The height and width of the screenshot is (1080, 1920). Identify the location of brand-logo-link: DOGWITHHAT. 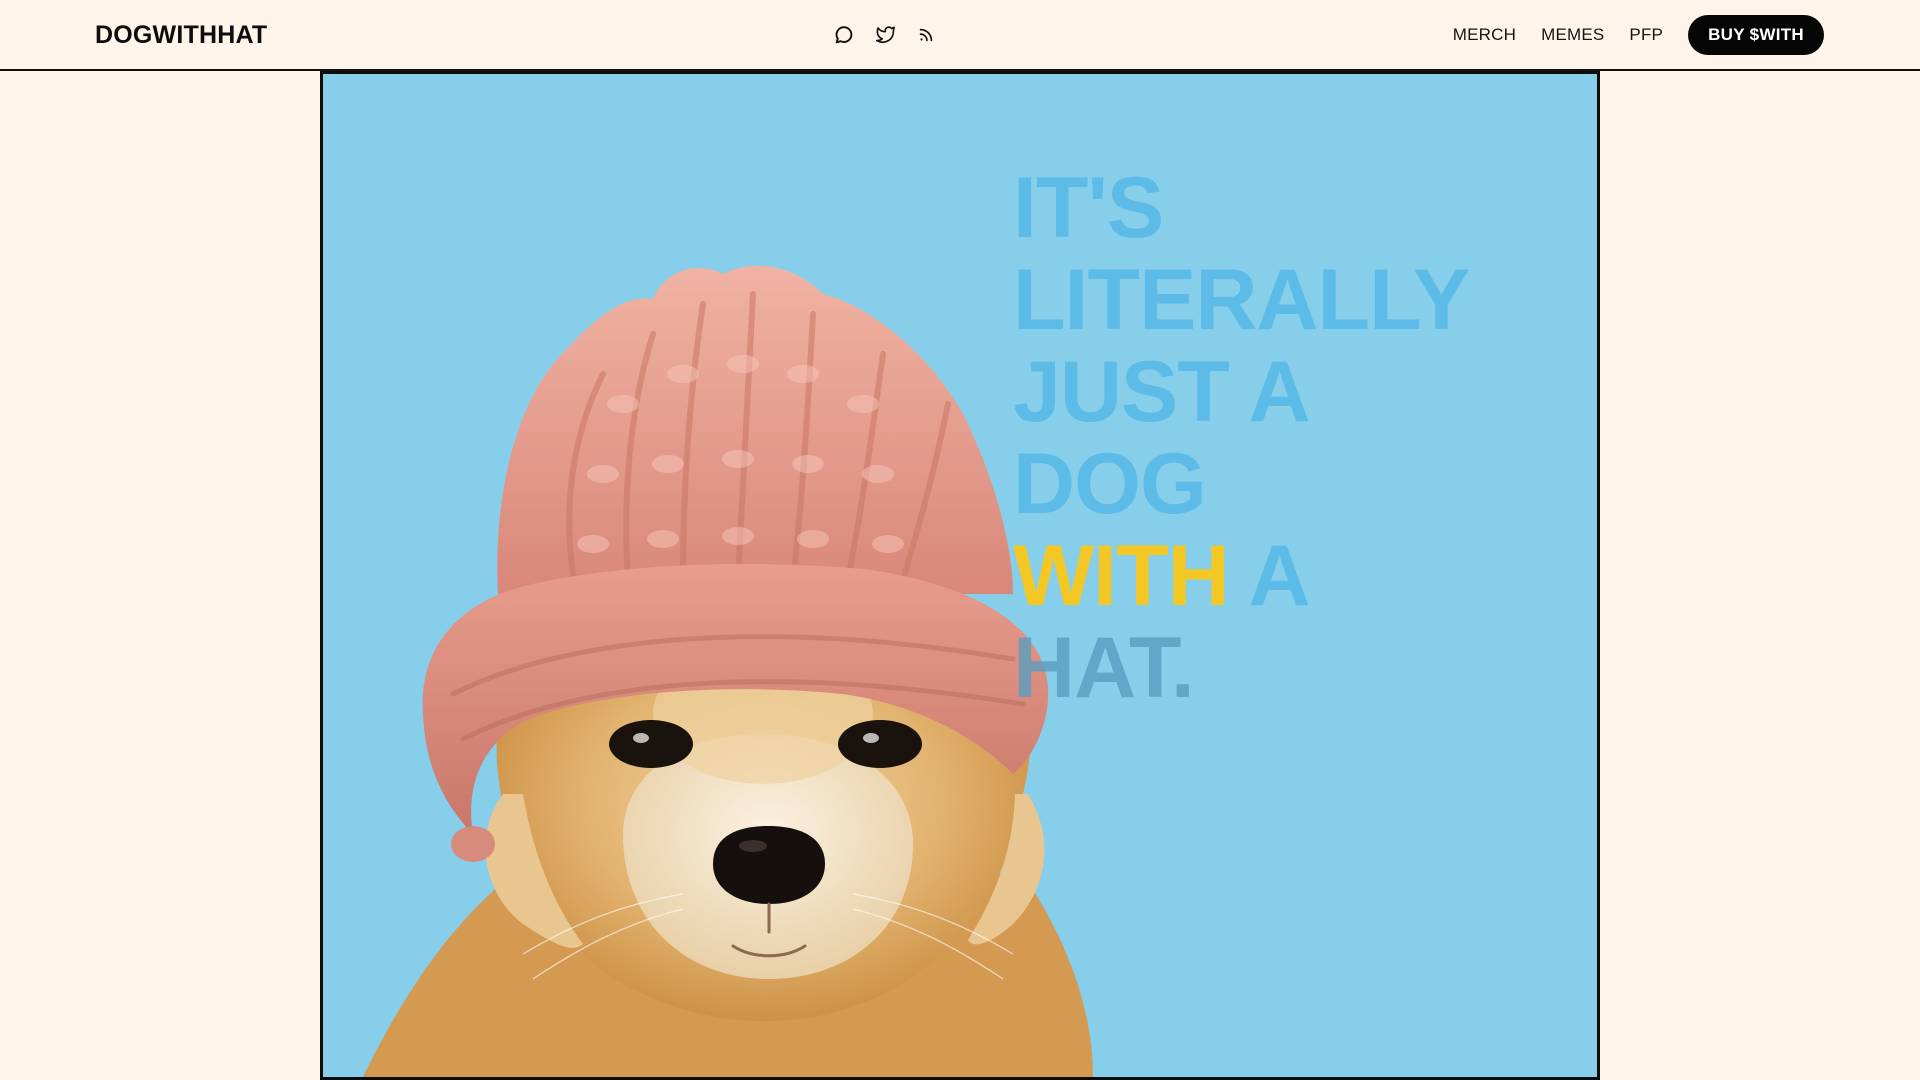
(181, 35).